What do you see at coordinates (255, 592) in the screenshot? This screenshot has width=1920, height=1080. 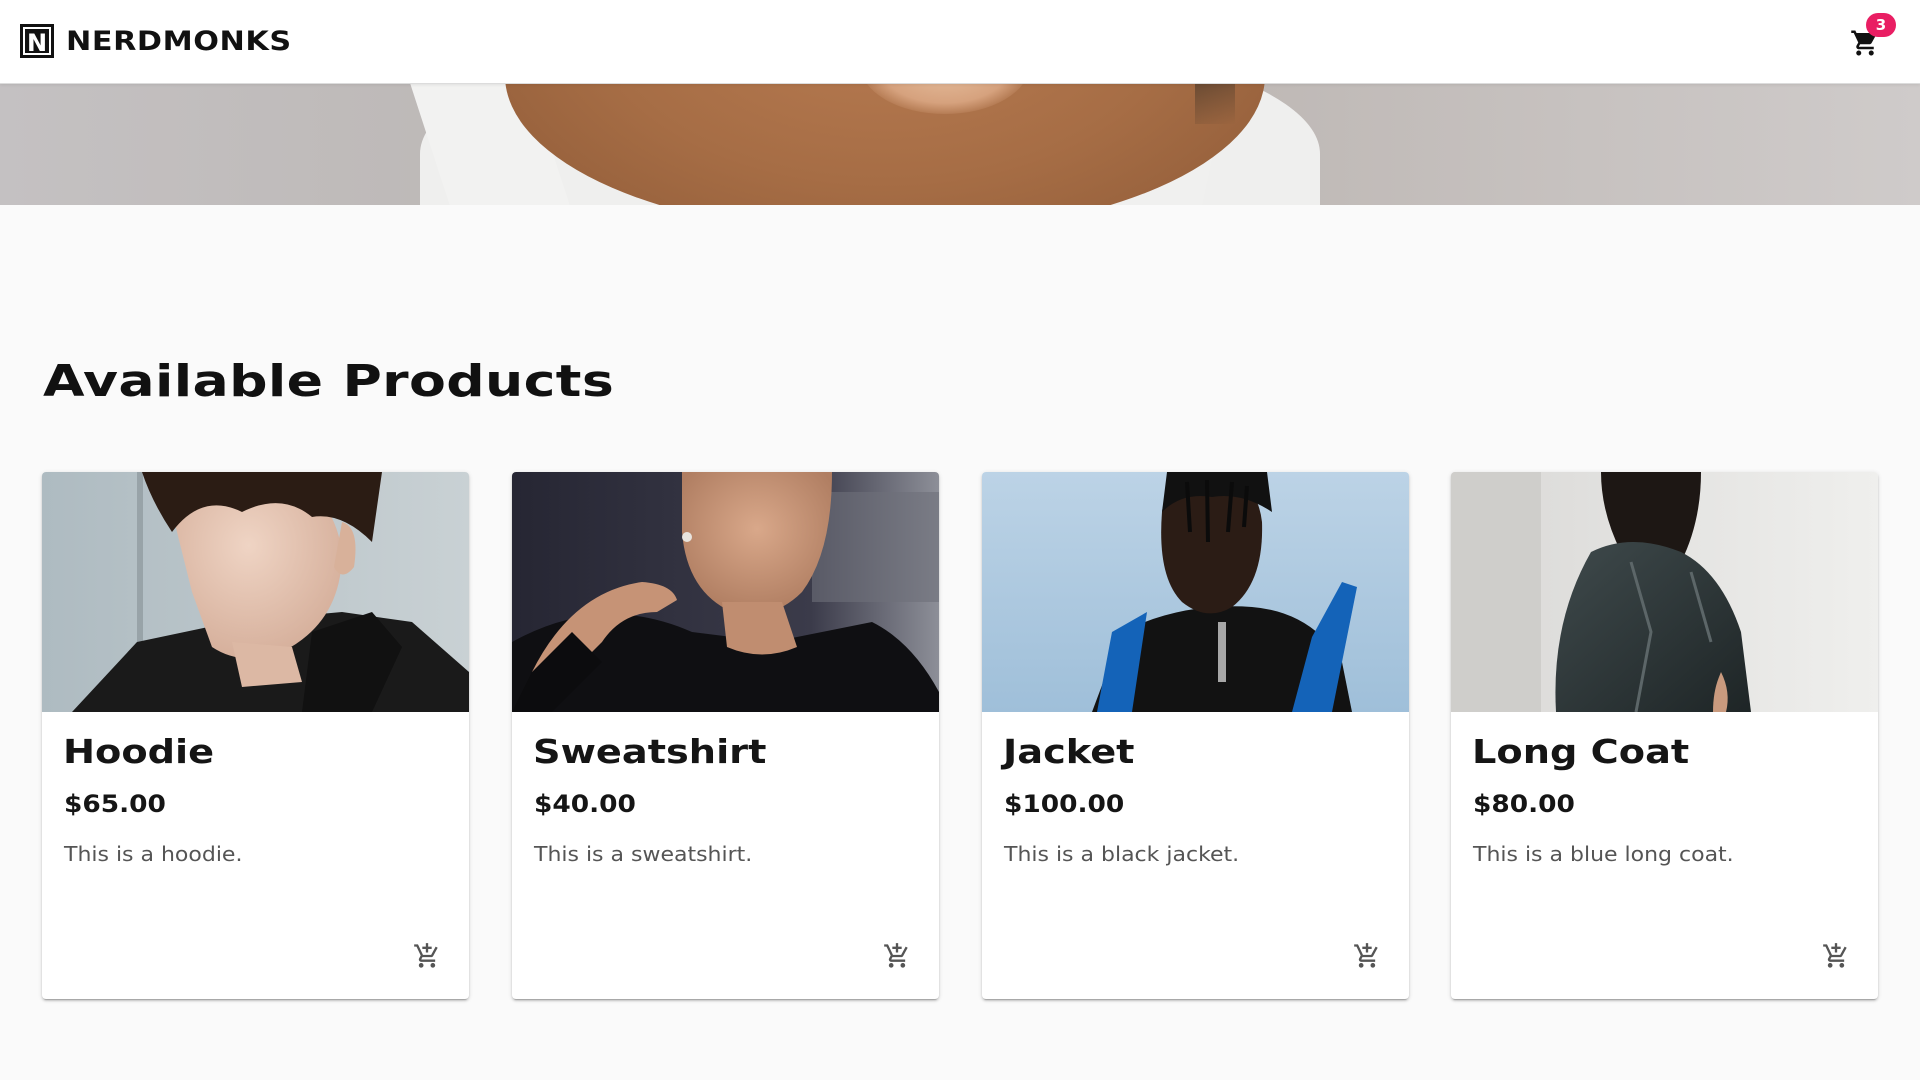 I see `hoodie-product-image` at bounding box center [255, 592].